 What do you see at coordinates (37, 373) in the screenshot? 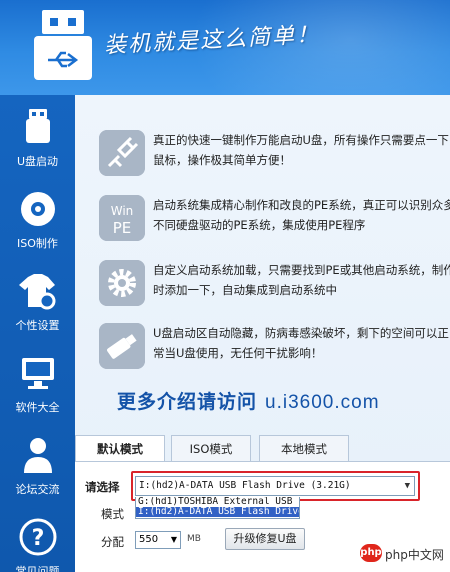
I see `monitor-icon` at bounding box center [37, 373].